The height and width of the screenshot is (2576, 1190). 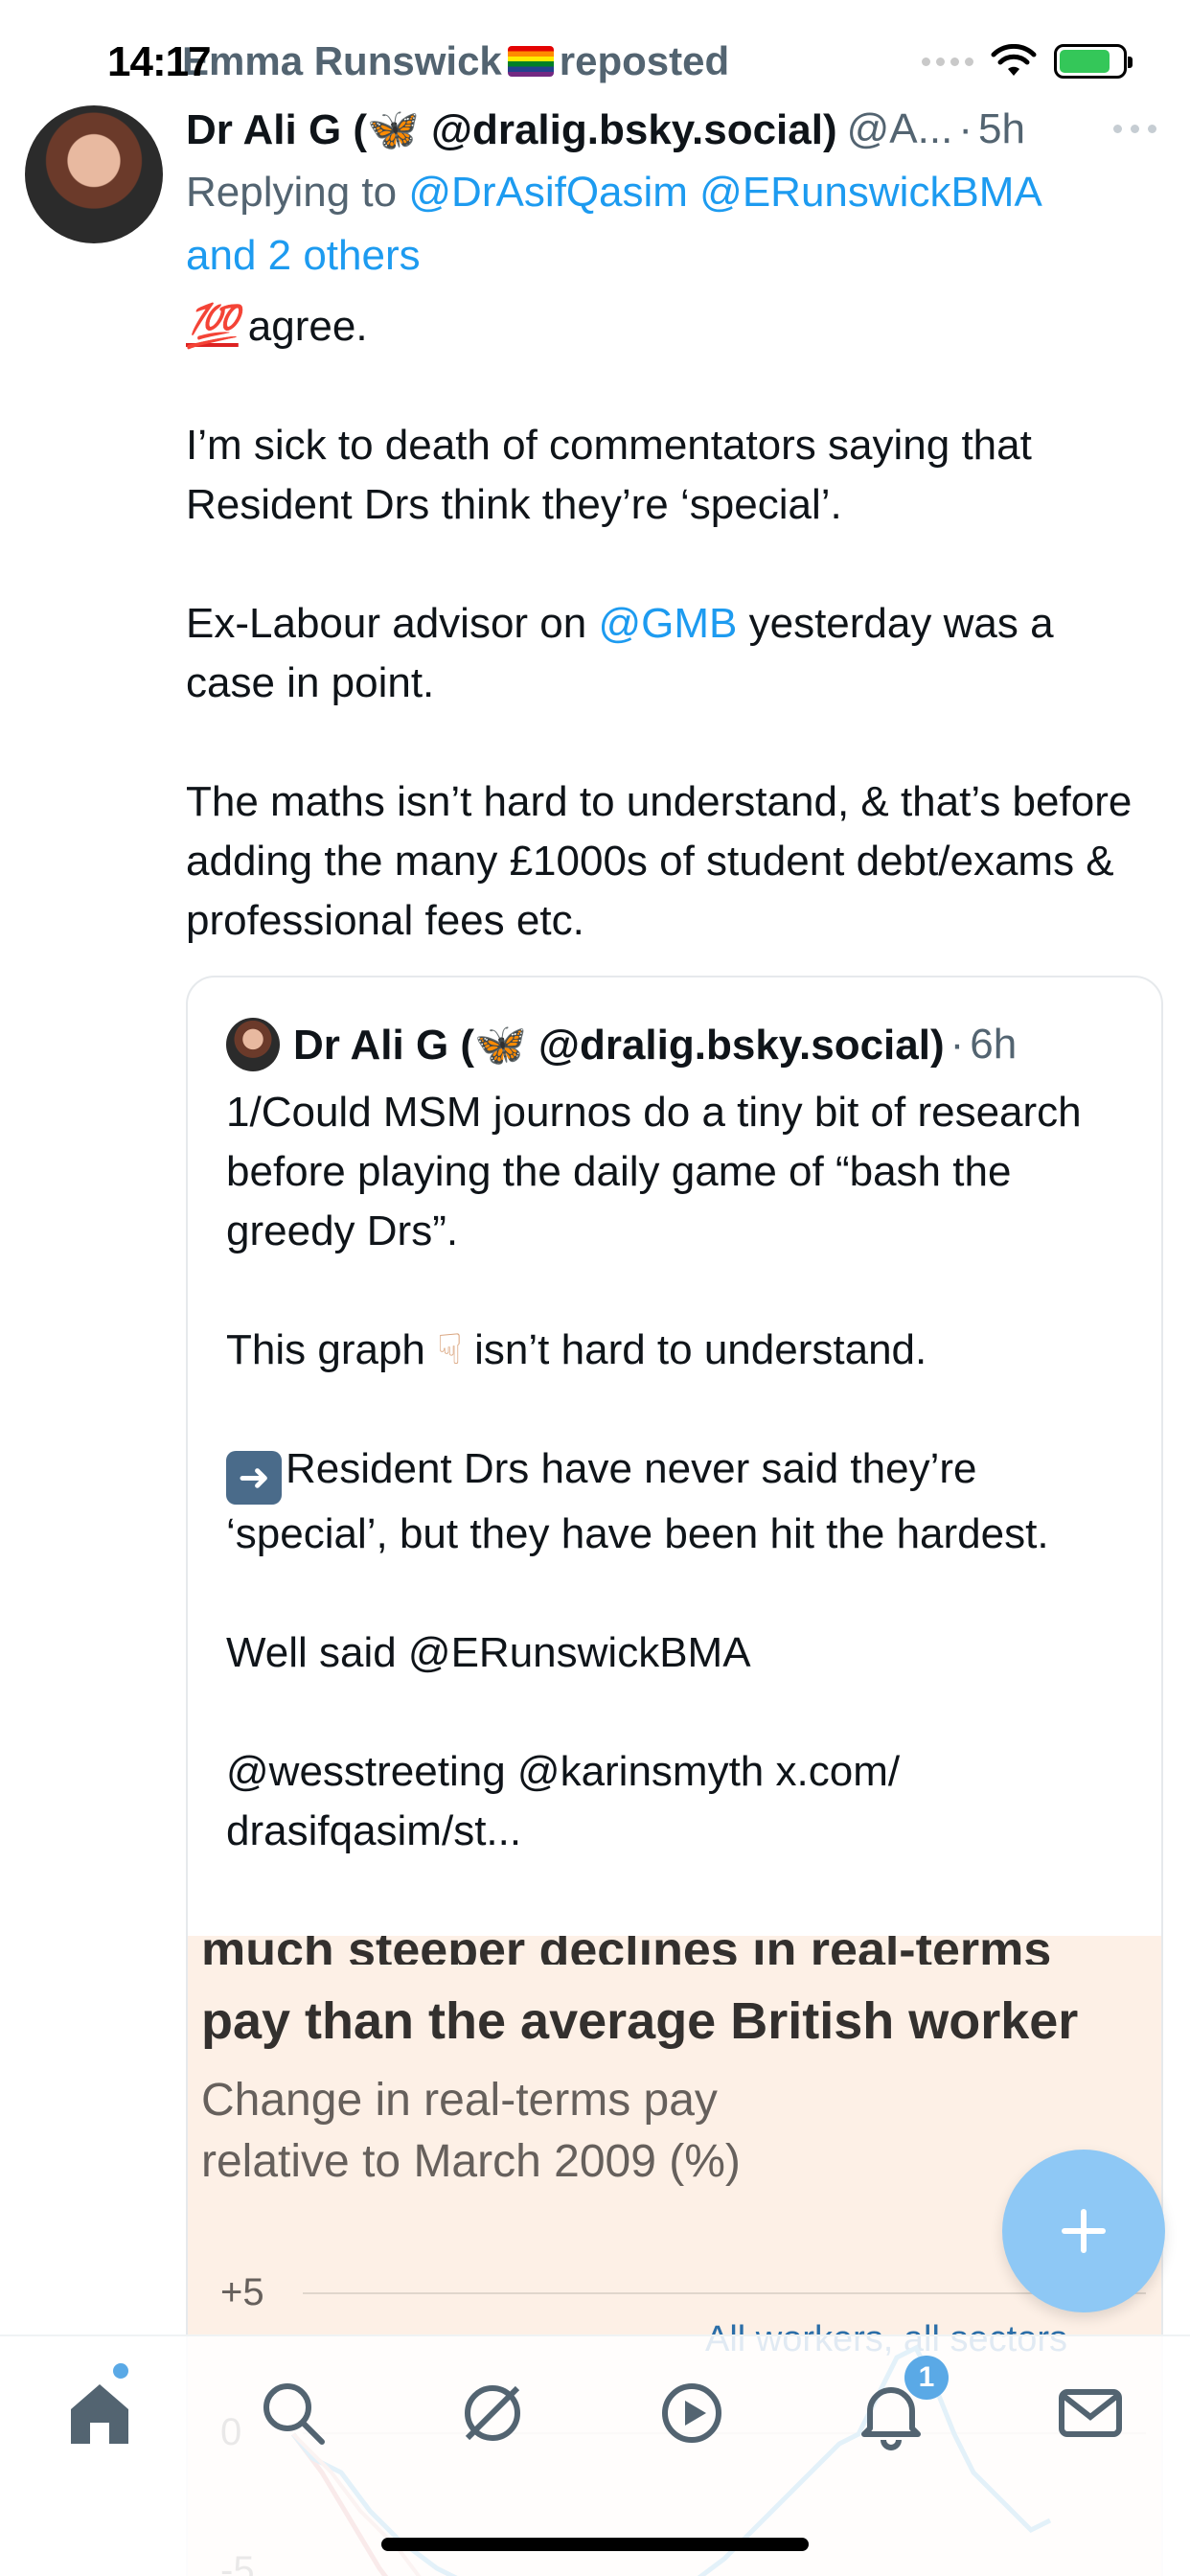 I want to click on tweet-para3-prefix: Ex-Labour advisor on, so click(x=387, y=623).